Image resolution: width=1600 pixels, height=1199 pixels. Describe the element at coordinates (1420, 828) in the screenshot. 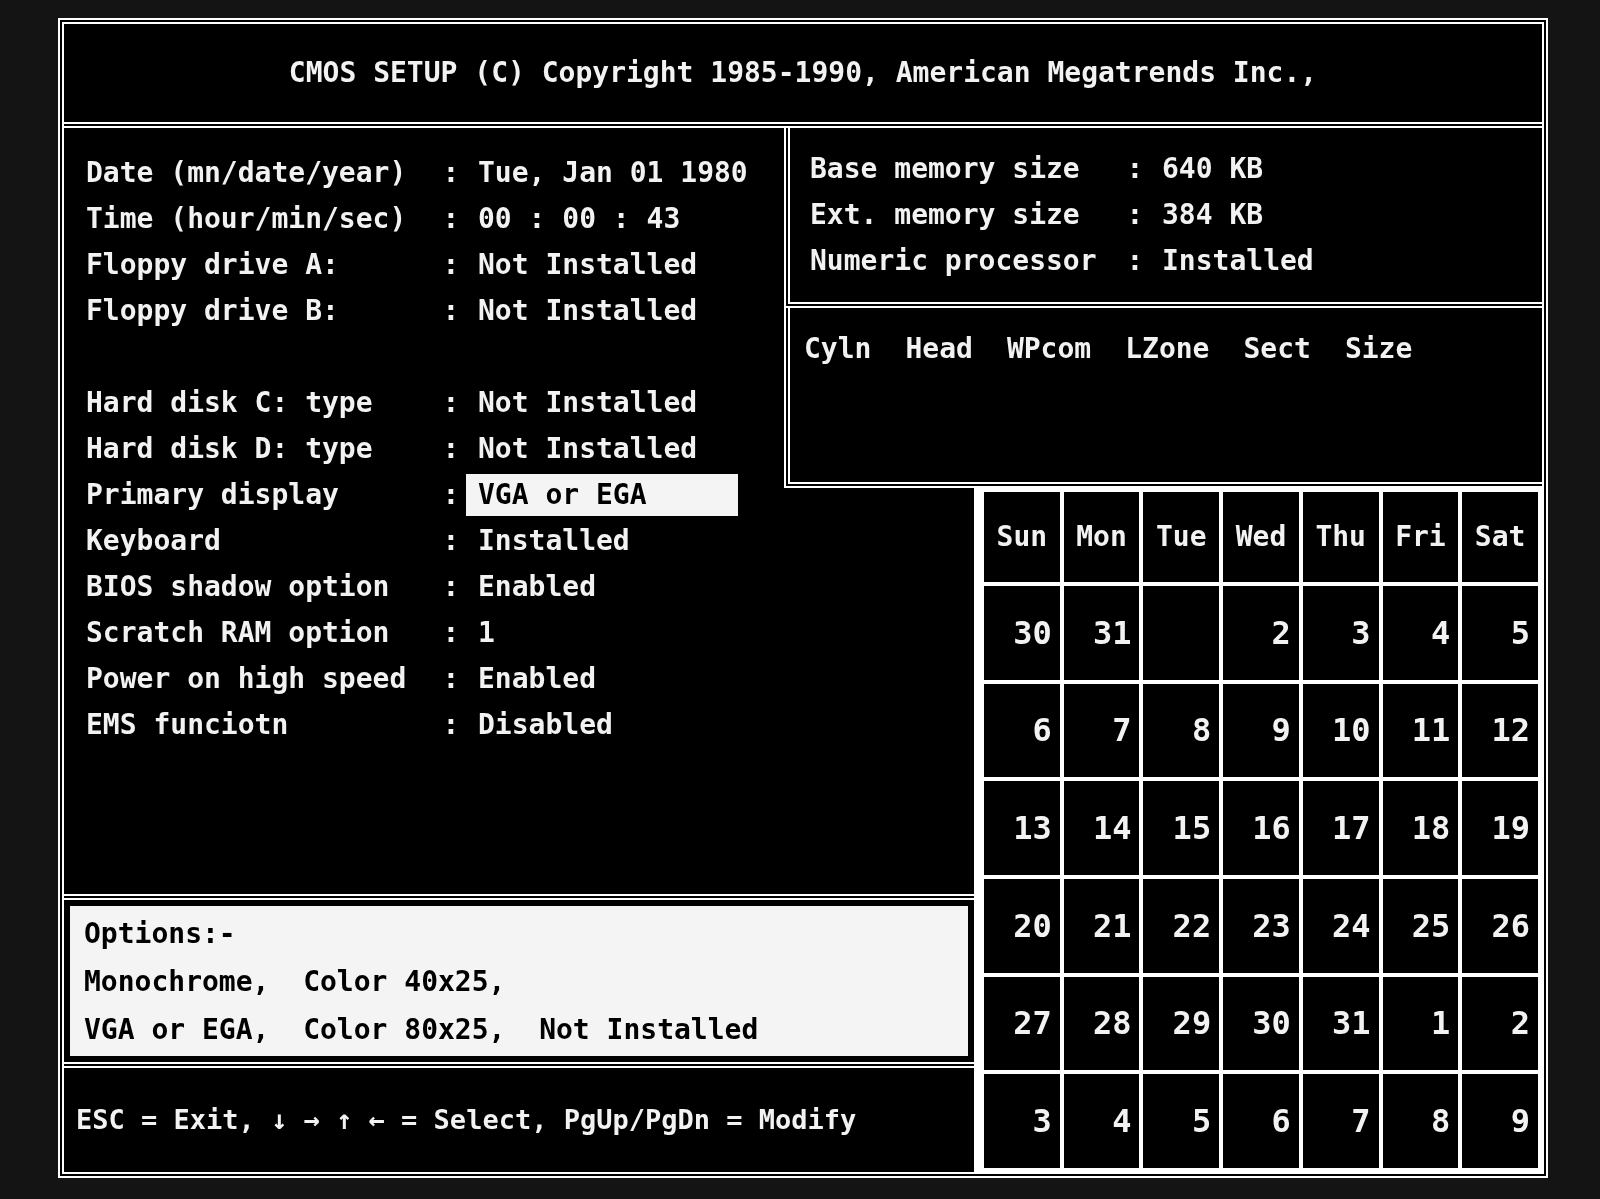

I see `calendar-day: 18` at that location.